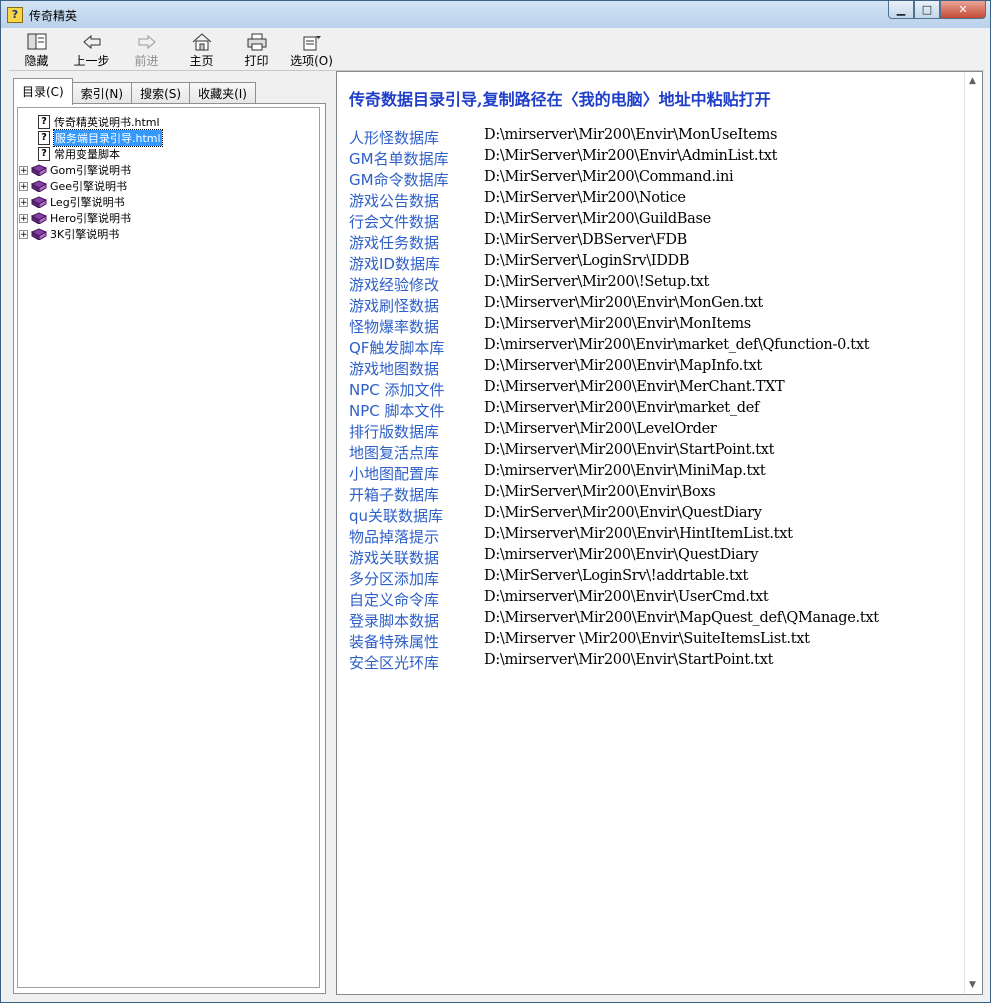 This screenshot has width=991, height=1003. Describe the element at coordinates (416, 347) in the screenshot. I see `directory-name: QF触发脚本库` at that location.